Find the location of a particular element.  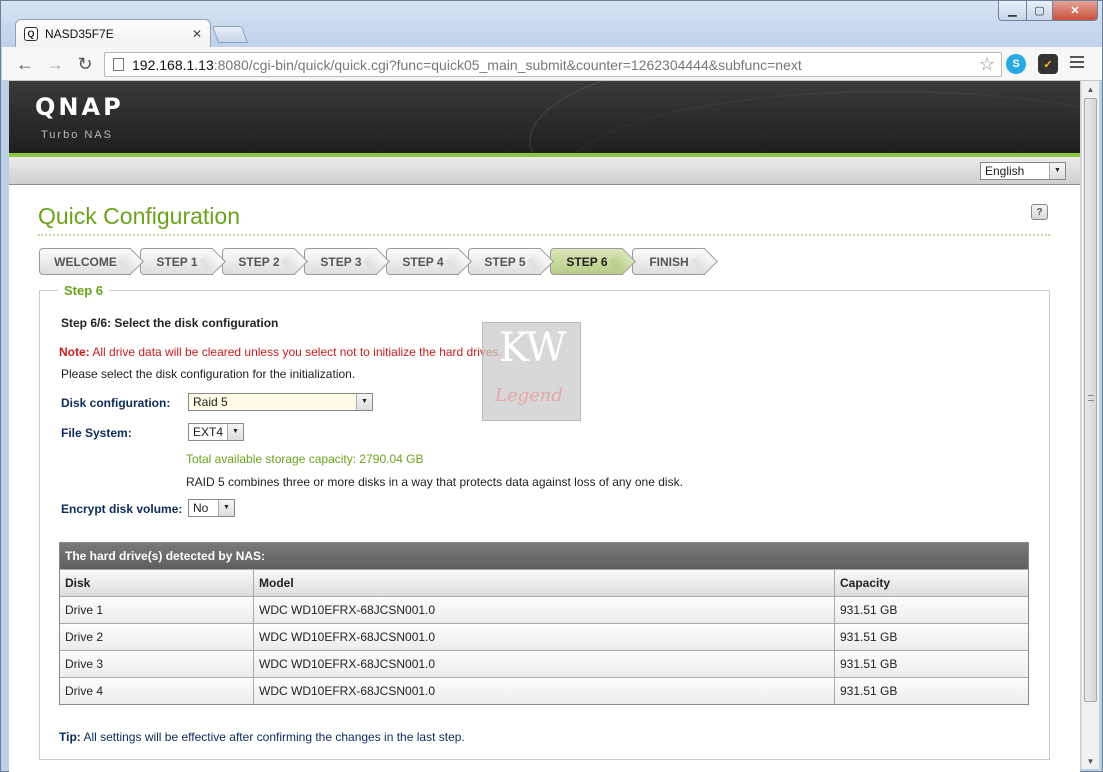

language-bar: English ▼ is located at coordinates (544, 171).